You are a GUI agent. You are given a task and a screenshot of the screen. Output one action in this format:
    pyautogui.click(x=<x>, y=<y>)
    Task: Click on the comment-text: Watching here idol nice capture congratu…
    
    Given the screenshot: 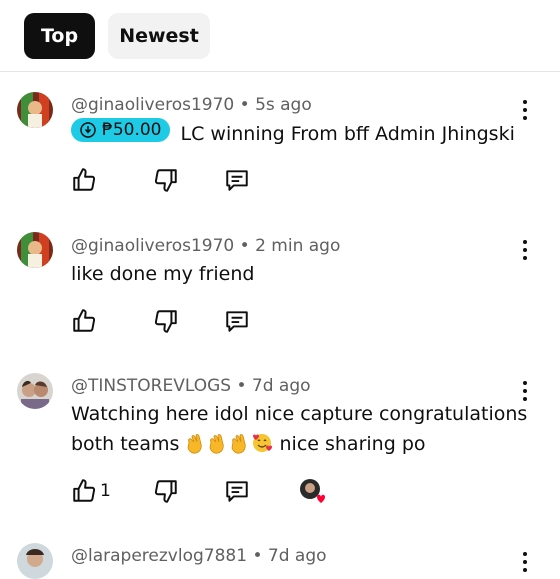 What is the action you would take?
    pyautogui.click(x=301, y=429)
    